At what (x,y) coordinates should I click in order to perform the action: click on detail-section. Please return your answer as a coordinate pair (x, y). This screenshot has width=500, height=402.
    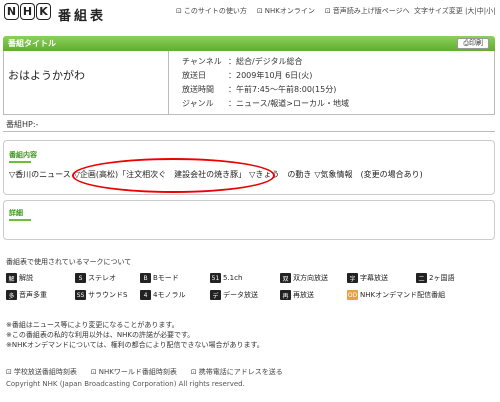
    Looking at the image, I should click on (249, 220).